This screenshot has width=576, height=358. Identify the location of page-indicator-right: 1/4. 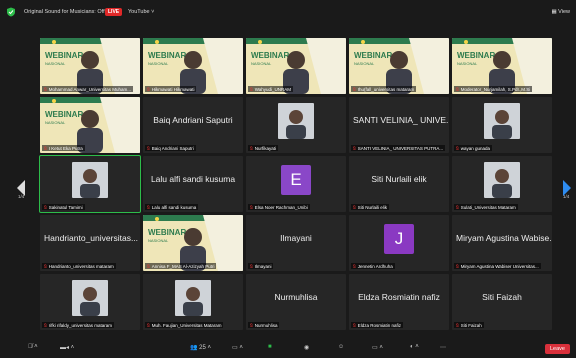
(566, 196).